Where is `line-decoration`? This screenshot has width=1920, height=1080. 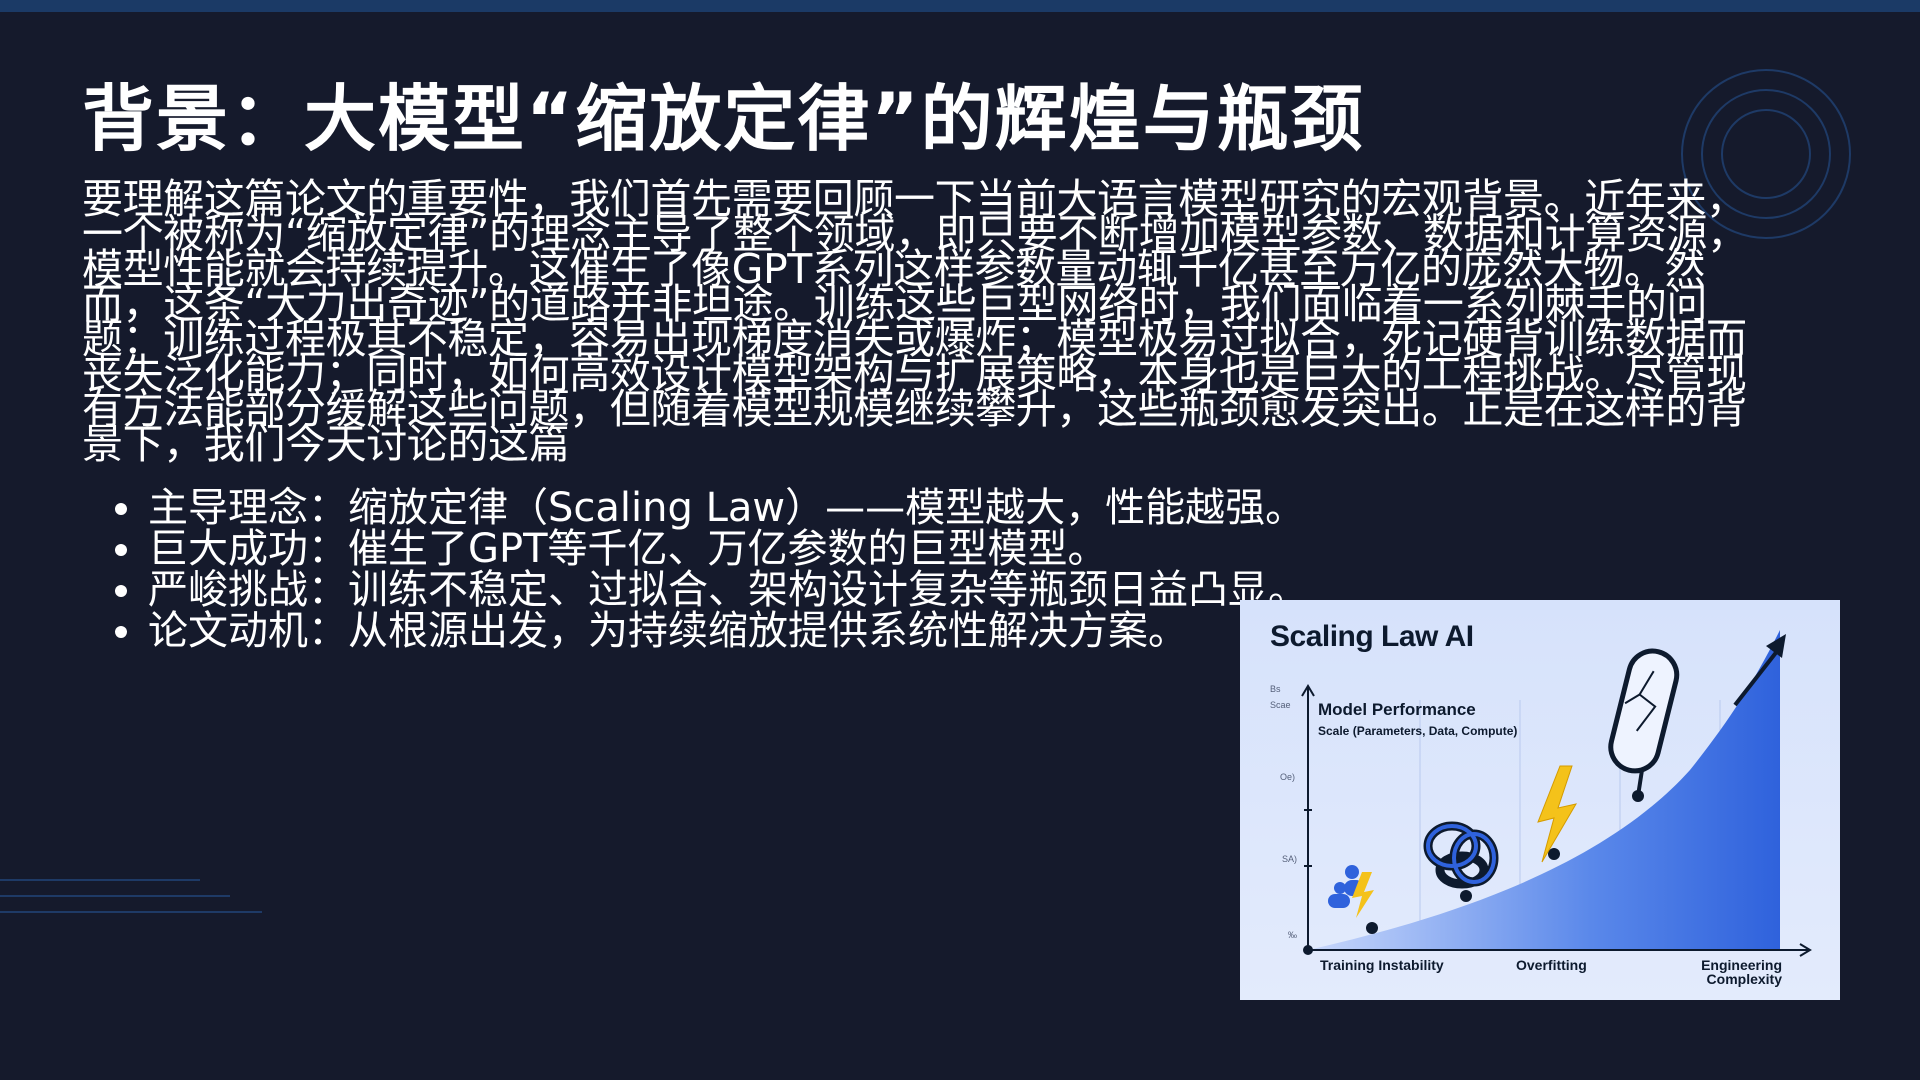
line-decoration is located at coordinates (131, 896).